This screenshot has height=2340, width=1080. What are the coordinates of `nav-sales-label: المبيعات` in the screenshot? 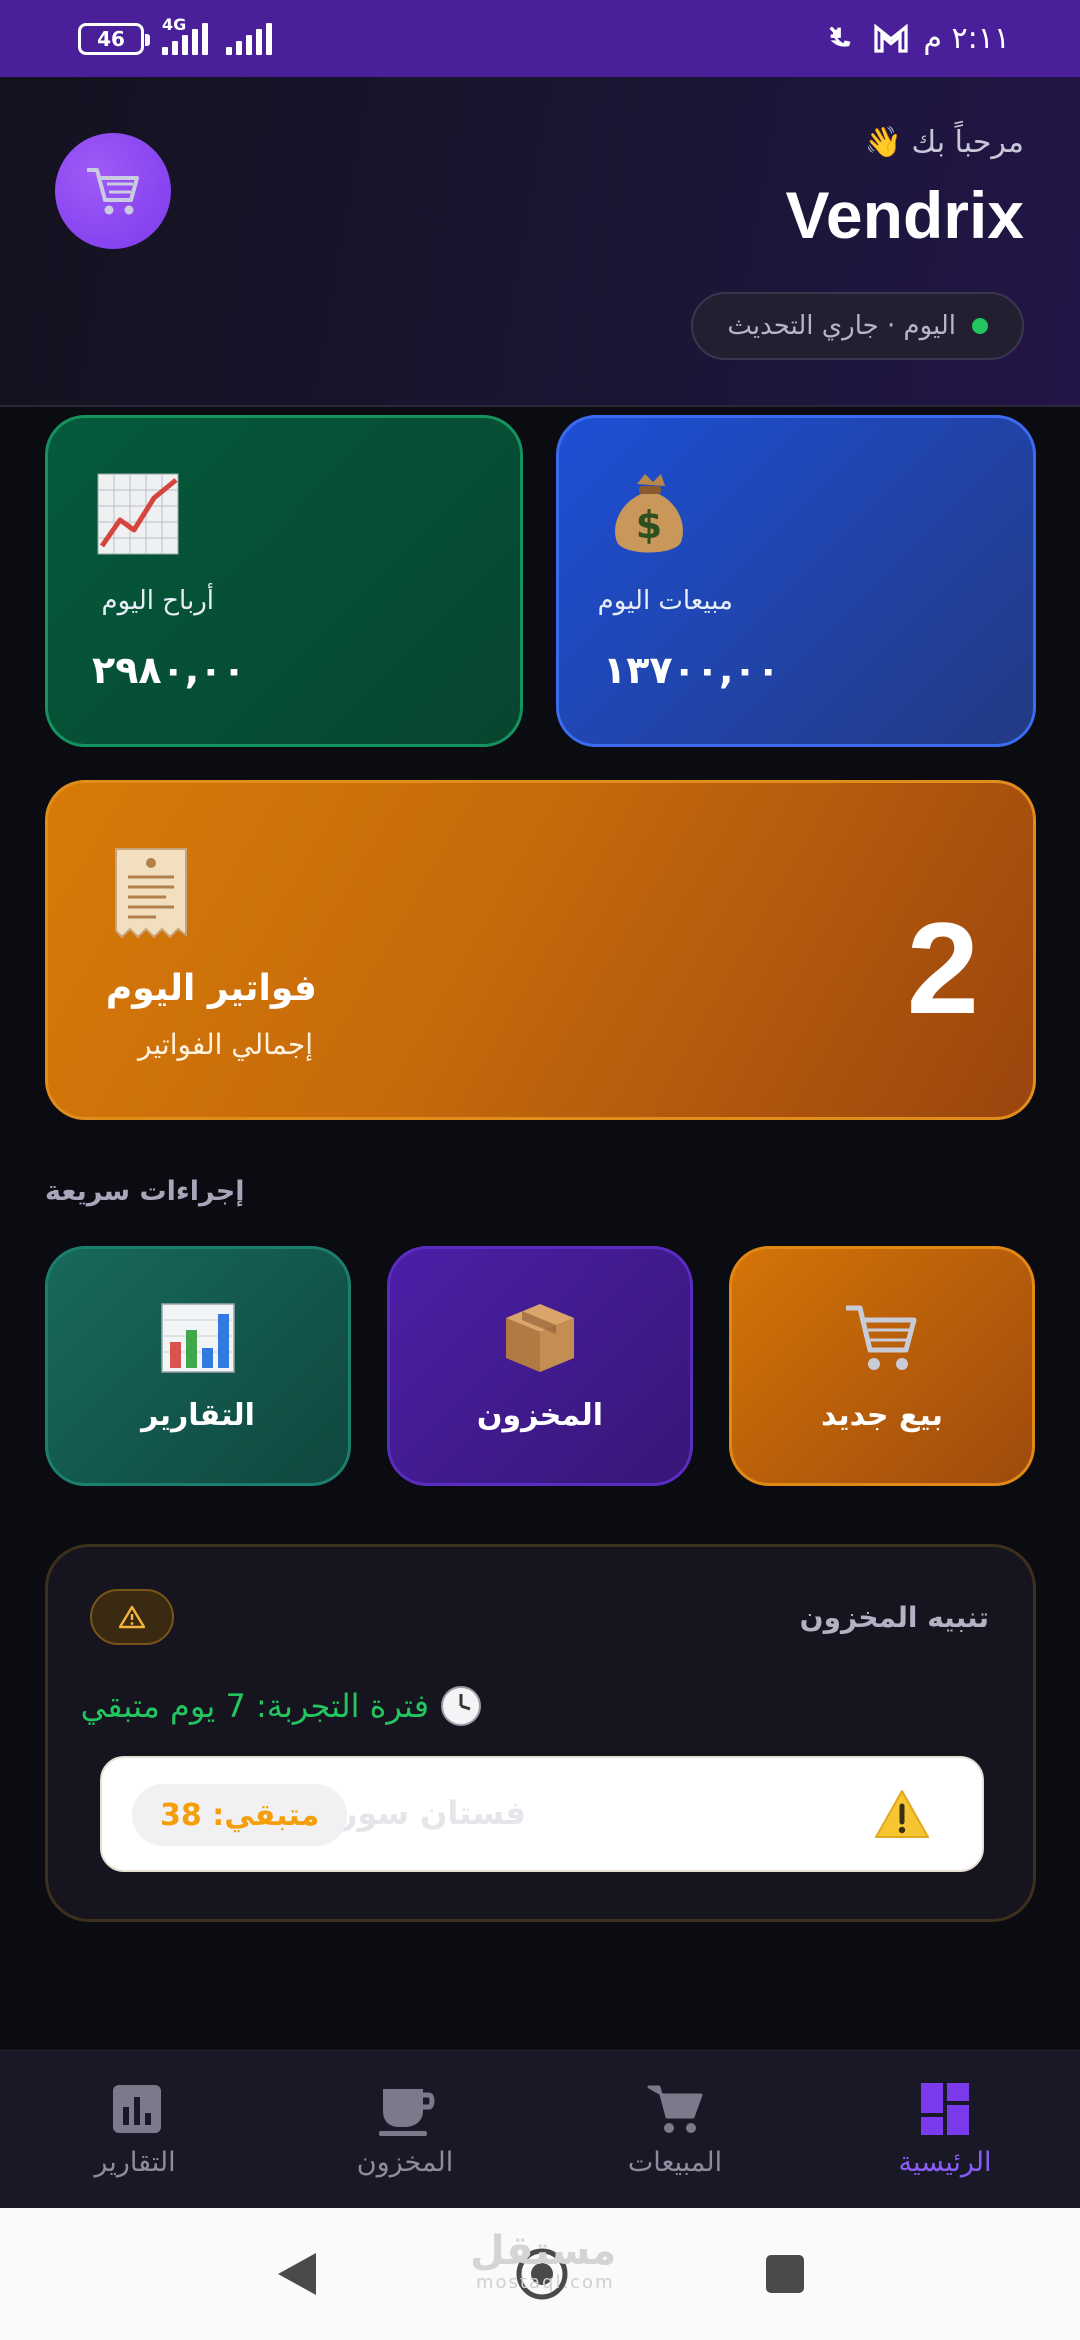 It's located at (675, 2162).